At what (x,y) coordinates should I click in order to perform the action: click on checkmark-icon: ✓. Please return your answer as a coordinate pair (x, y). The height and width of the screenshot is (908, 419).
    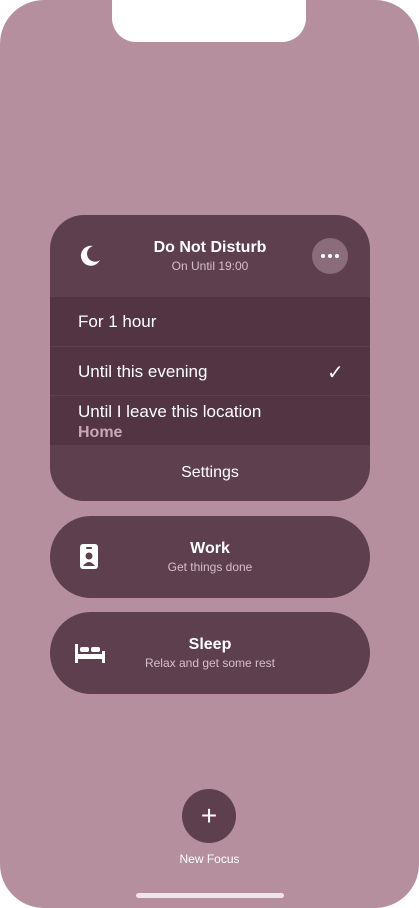
    Looking at the image, I should click on (335, 373).